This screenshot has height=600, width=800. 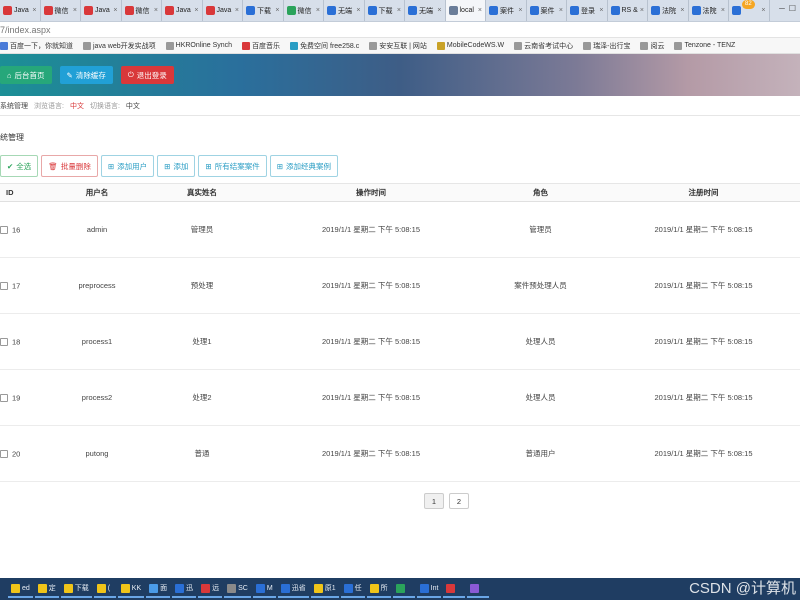 I want to click on bookmark-item: 百度一下，你就知道, so click(x=36, y=46).